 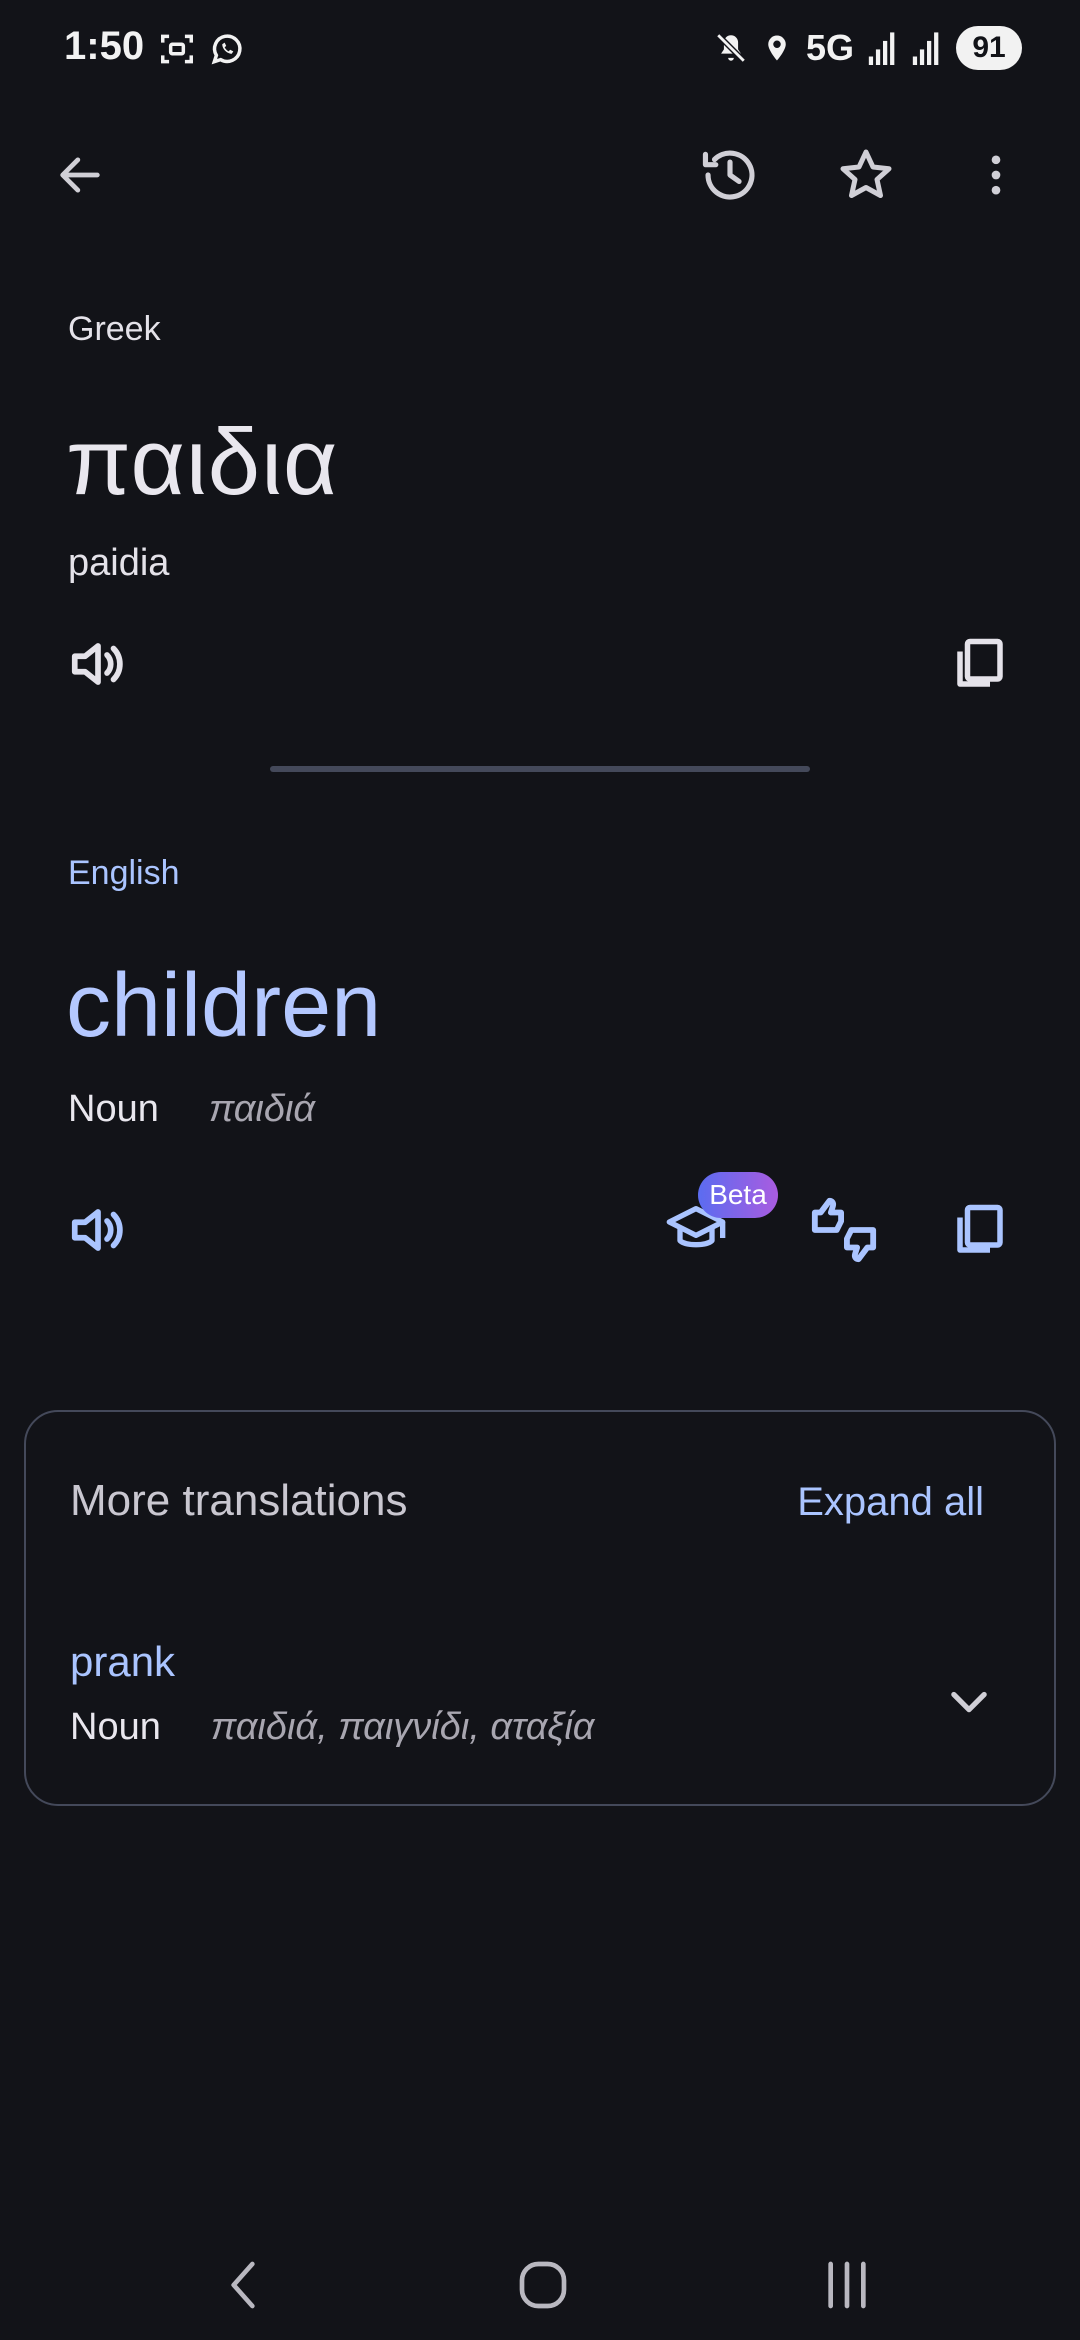 What do you see at coordinates (881, 48) in the screenshot?
I see `signal-icon` at bounding box center [881, 48].